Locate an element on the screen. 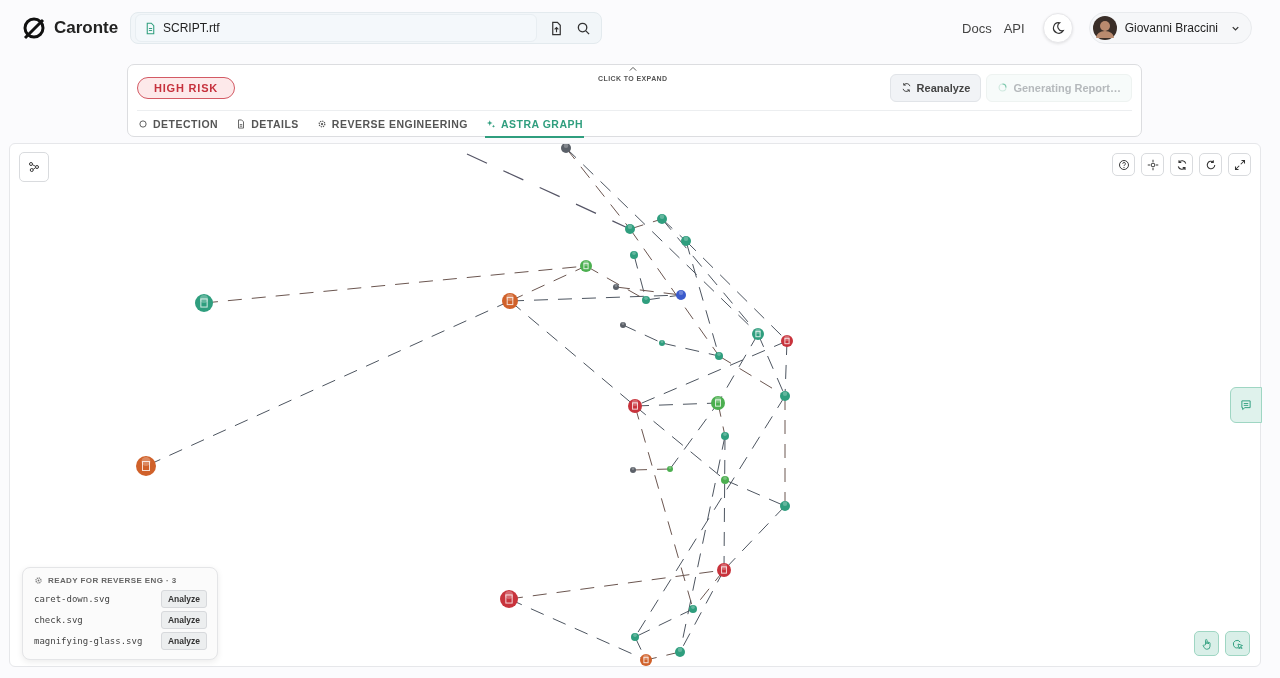  logo-icon is located at coordinates (34, 28).